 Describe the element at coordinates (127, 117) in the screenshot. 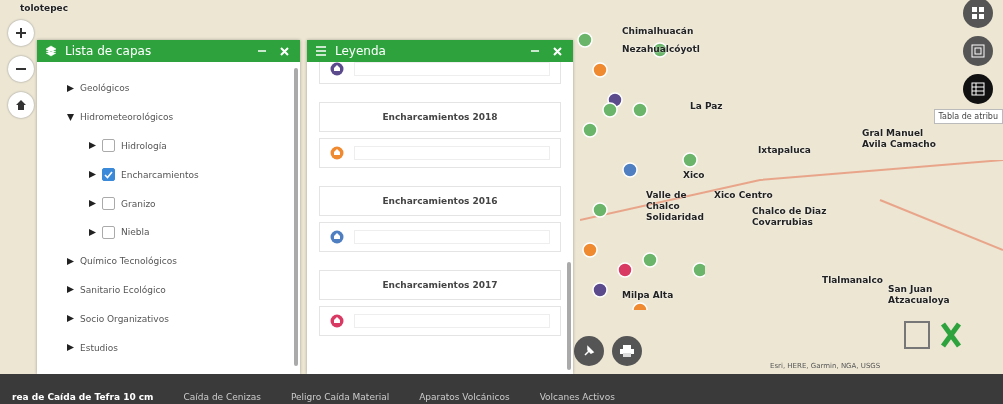

I see `layer-label: Hidrometeorológicos` at that location.